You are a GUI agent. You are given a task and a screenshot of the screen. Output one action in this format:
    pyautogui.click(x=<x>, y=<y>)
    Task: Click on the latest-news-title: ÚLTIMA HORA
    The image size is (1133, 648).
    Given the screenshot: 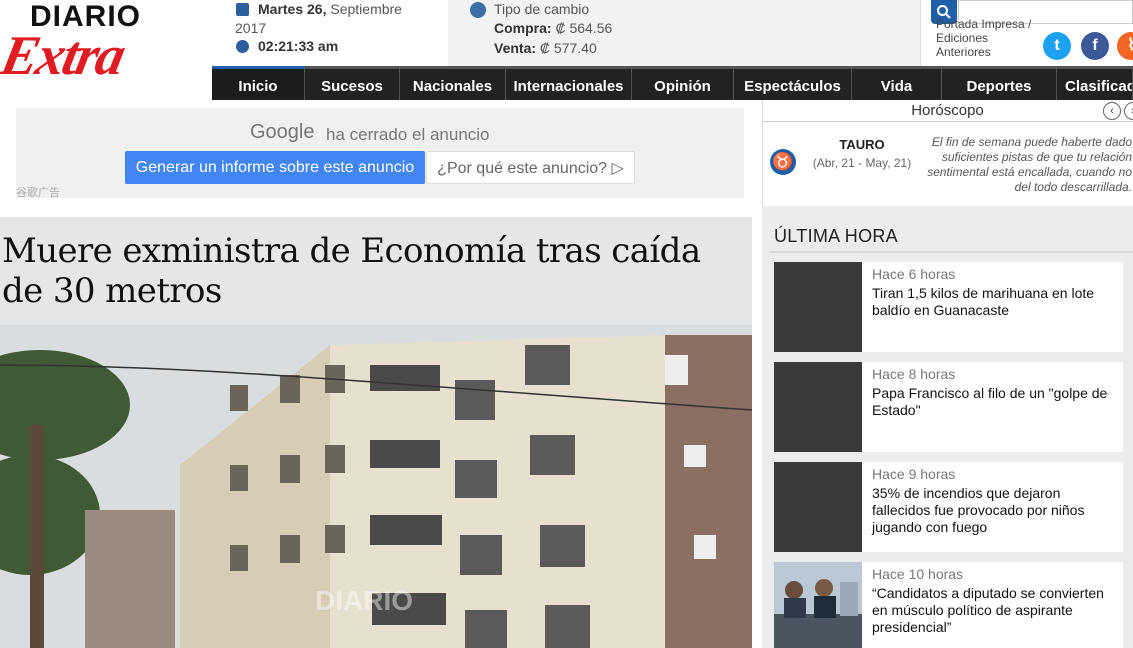 What is the action you would take?
    pyautogui.click(x=836, y=236)
    